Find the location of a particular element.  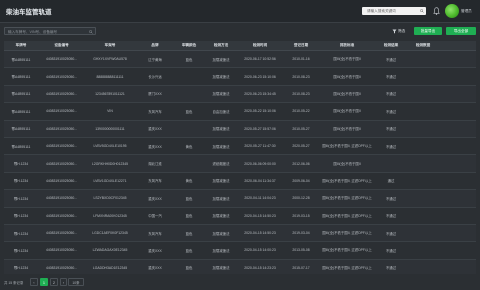

cell-color: 黄色 is located at coordinates (189, 146).